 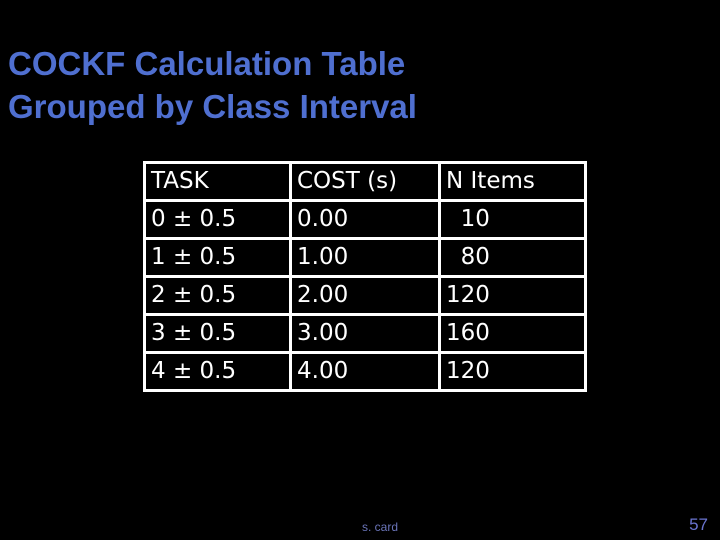 I want to click on title-line-2: Grouped by Class Interval, so click(x=212, y=106).